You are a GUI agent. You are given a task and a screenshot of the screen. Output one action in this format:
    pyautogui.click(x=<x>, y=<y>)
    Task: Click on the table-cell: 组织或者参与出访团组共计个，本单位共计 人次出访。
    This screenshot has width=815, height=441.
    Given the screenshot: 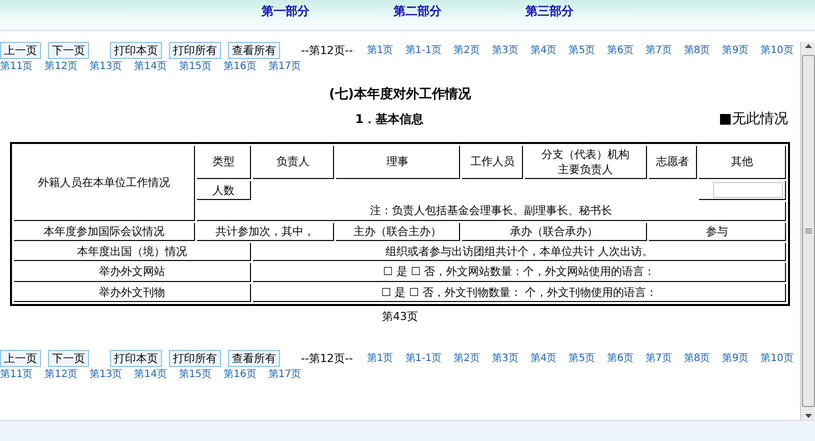 What is the action you would take?
    pyautogui.click(x=519, y=252)
    